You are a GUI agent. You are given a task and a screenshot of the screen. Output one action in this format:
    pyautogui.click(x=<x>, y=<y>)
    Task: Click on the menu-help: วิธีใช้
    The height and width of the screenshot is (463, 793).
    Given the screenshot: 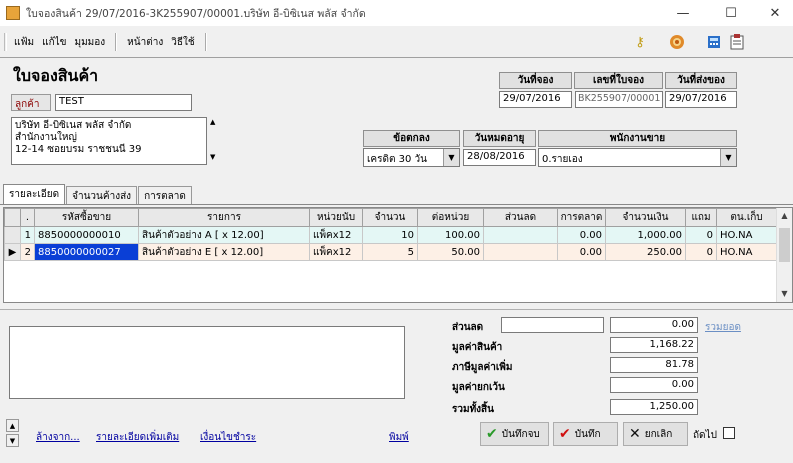 What is the action you would take?
    pyautogui.click(x=182, y=42)
    